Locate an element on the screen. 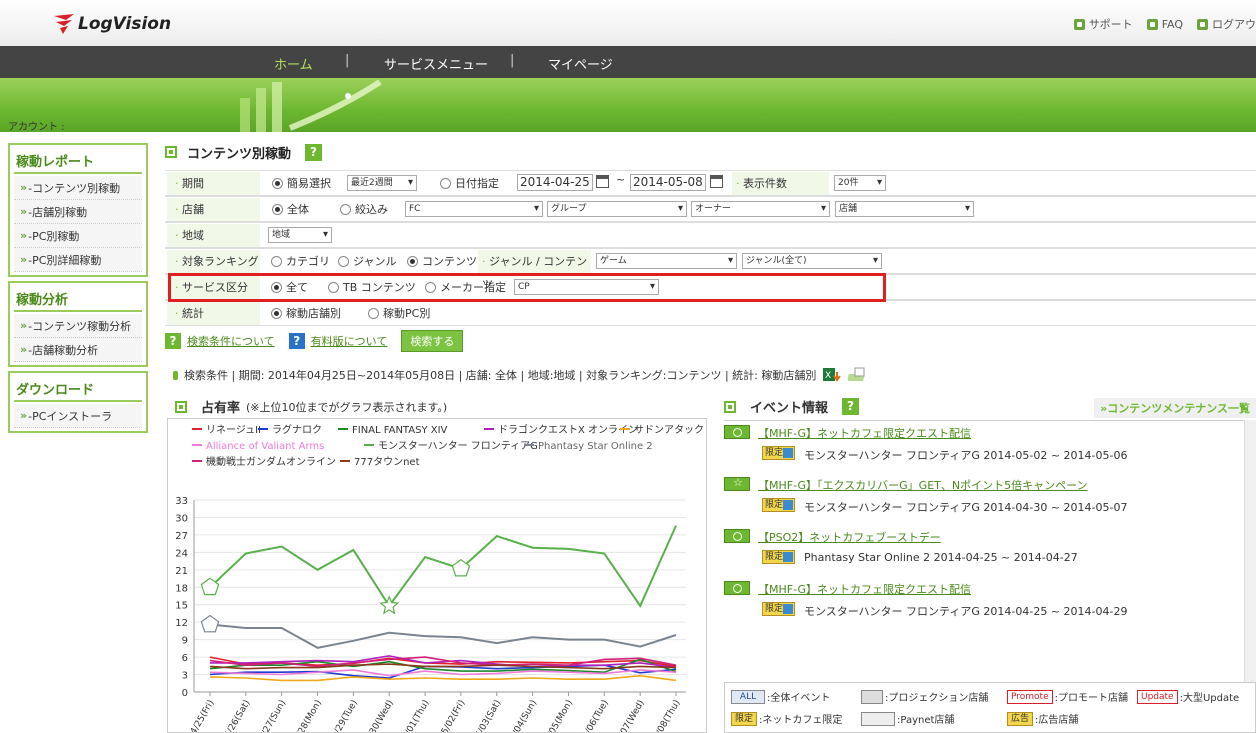  event-link: 【PSO2】ネットカフェブーストデー is located at coordinates (849, 537).